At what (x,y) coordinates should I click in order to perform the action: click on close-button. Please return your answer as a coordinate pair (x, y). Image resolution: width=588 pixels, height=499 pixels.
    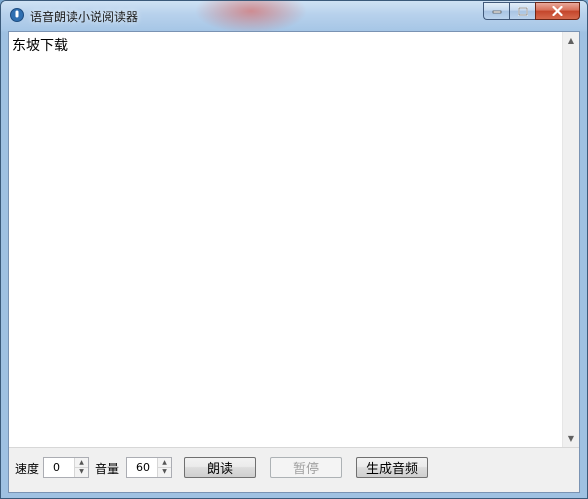
    Looking at the image, I should click on (557, 11).